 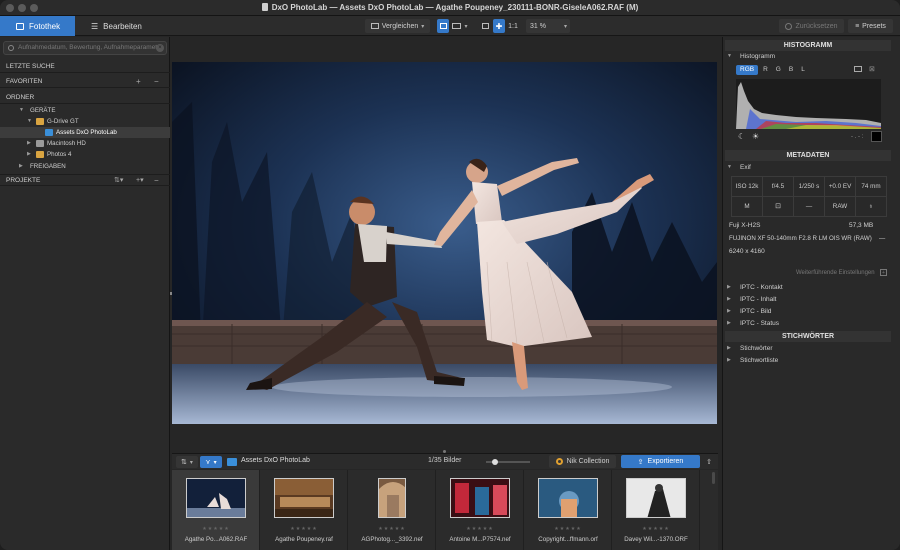 What do you see at coordinates (160, 48) in the screenshot?
I see `clear-search-icon: ×` at bounding box center [160, 48].